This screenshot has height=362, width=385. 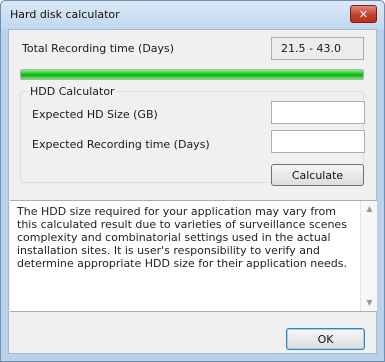 I want to click on progress-bar, so click(x=192, y=74).